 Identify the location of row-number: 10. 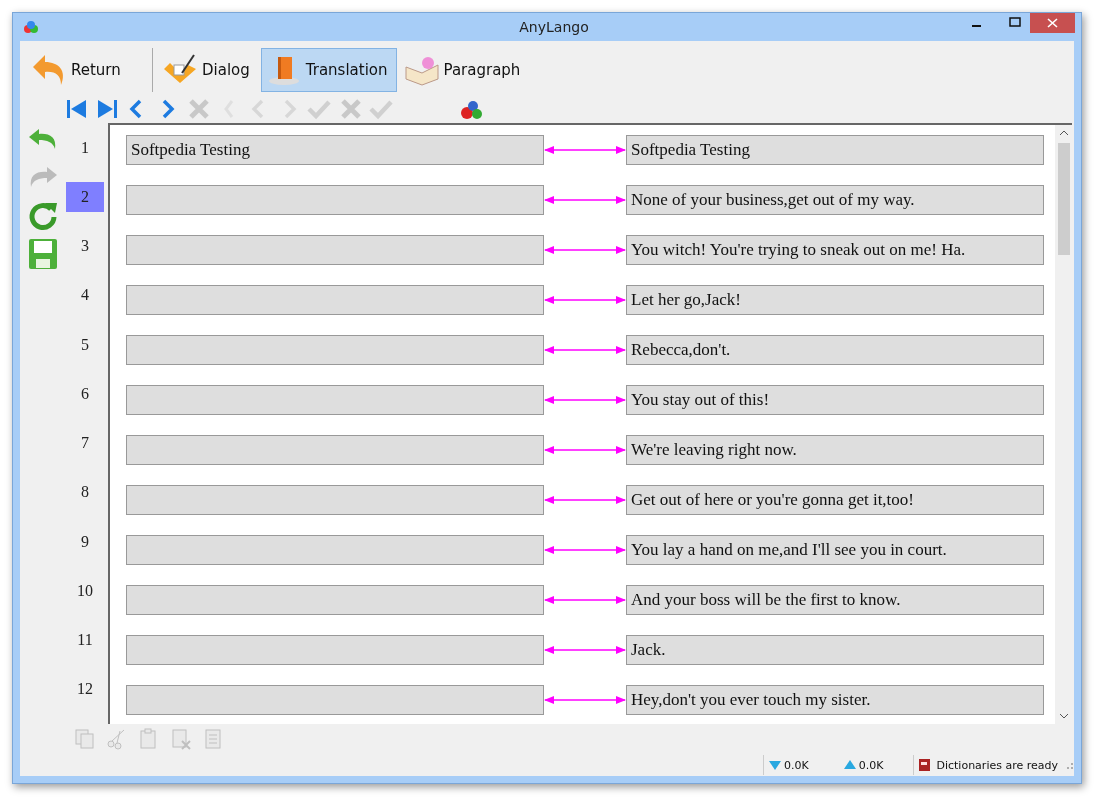
(85, 591).